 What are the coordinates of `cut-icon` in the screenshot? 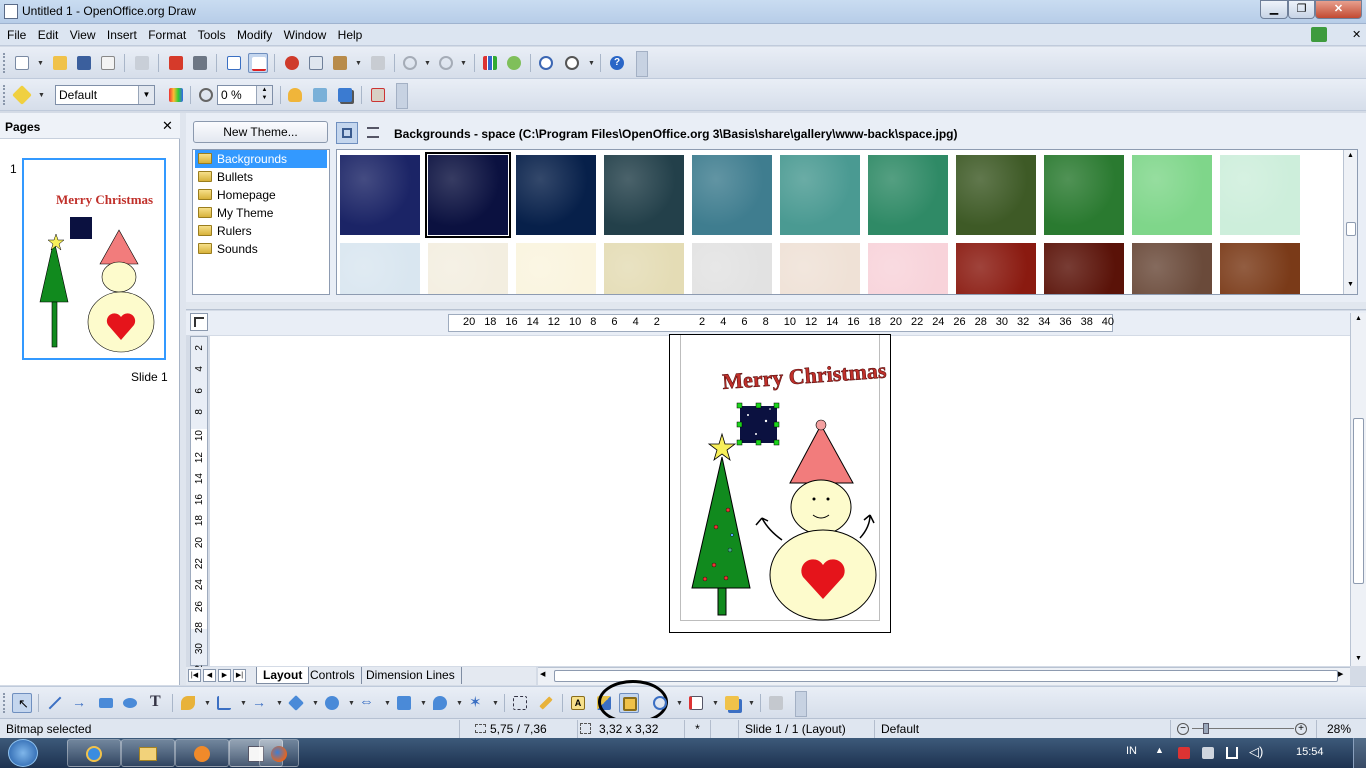 It's located at (292, 63).